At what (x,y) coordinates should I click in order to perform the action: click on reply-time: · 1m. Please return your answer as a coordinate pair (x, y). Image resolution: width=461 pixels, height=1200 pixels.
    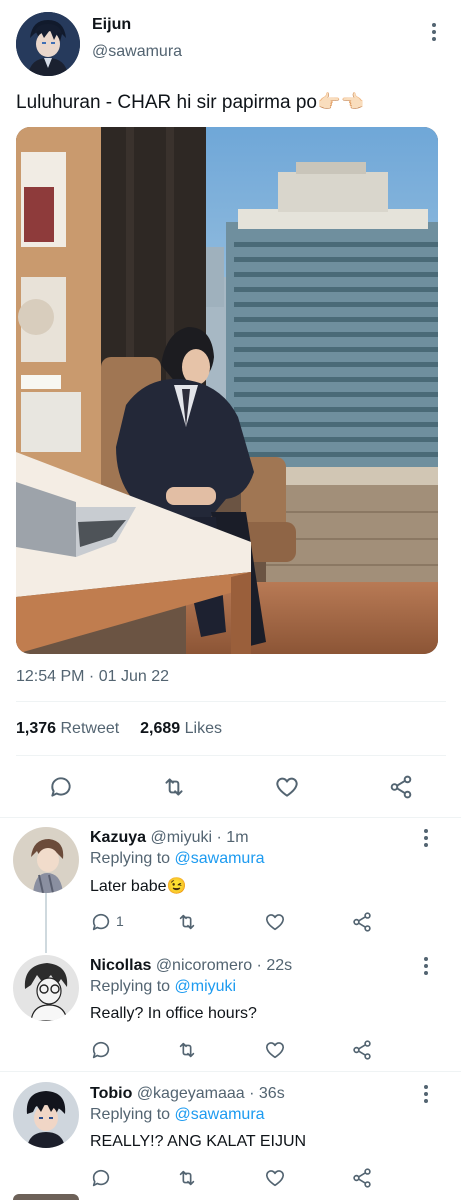
    Looking at the image, I should click on (233, 837).